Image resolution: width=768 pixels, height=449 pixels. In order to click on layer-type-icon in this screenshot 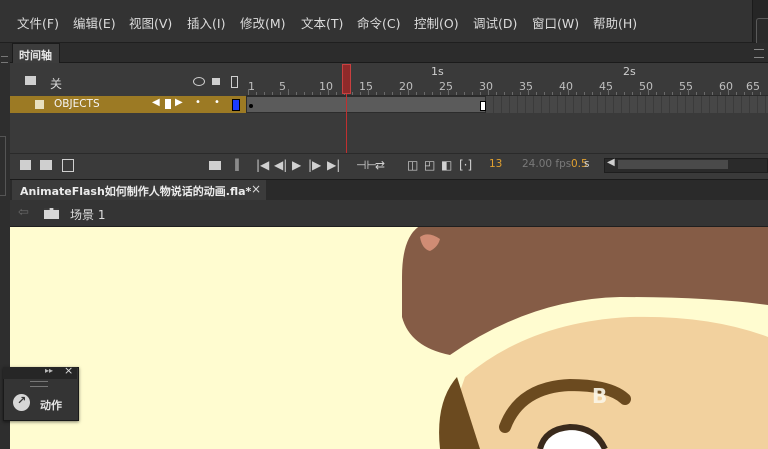, I will do `click(39, 104)`.